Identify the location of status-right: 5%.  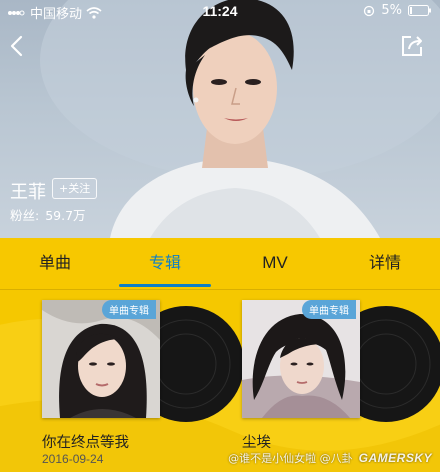
(397, 10).